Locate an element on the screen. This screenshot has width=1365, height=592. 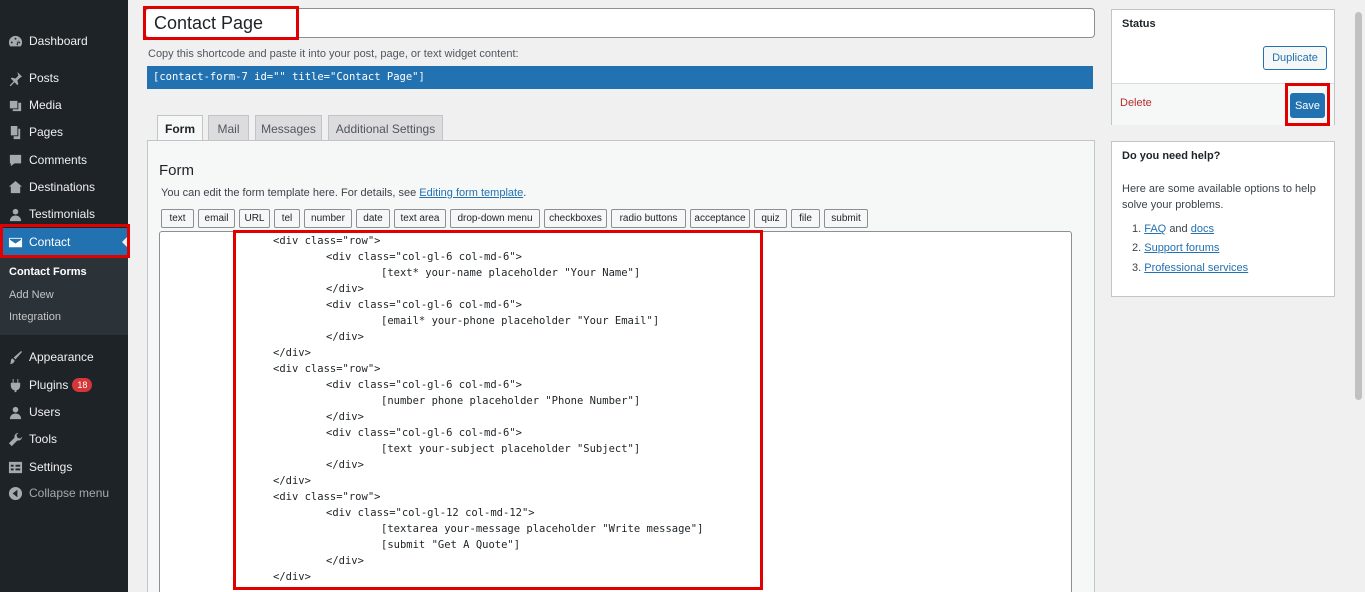
tag-button-email: email is located at coordinates (216, 218).